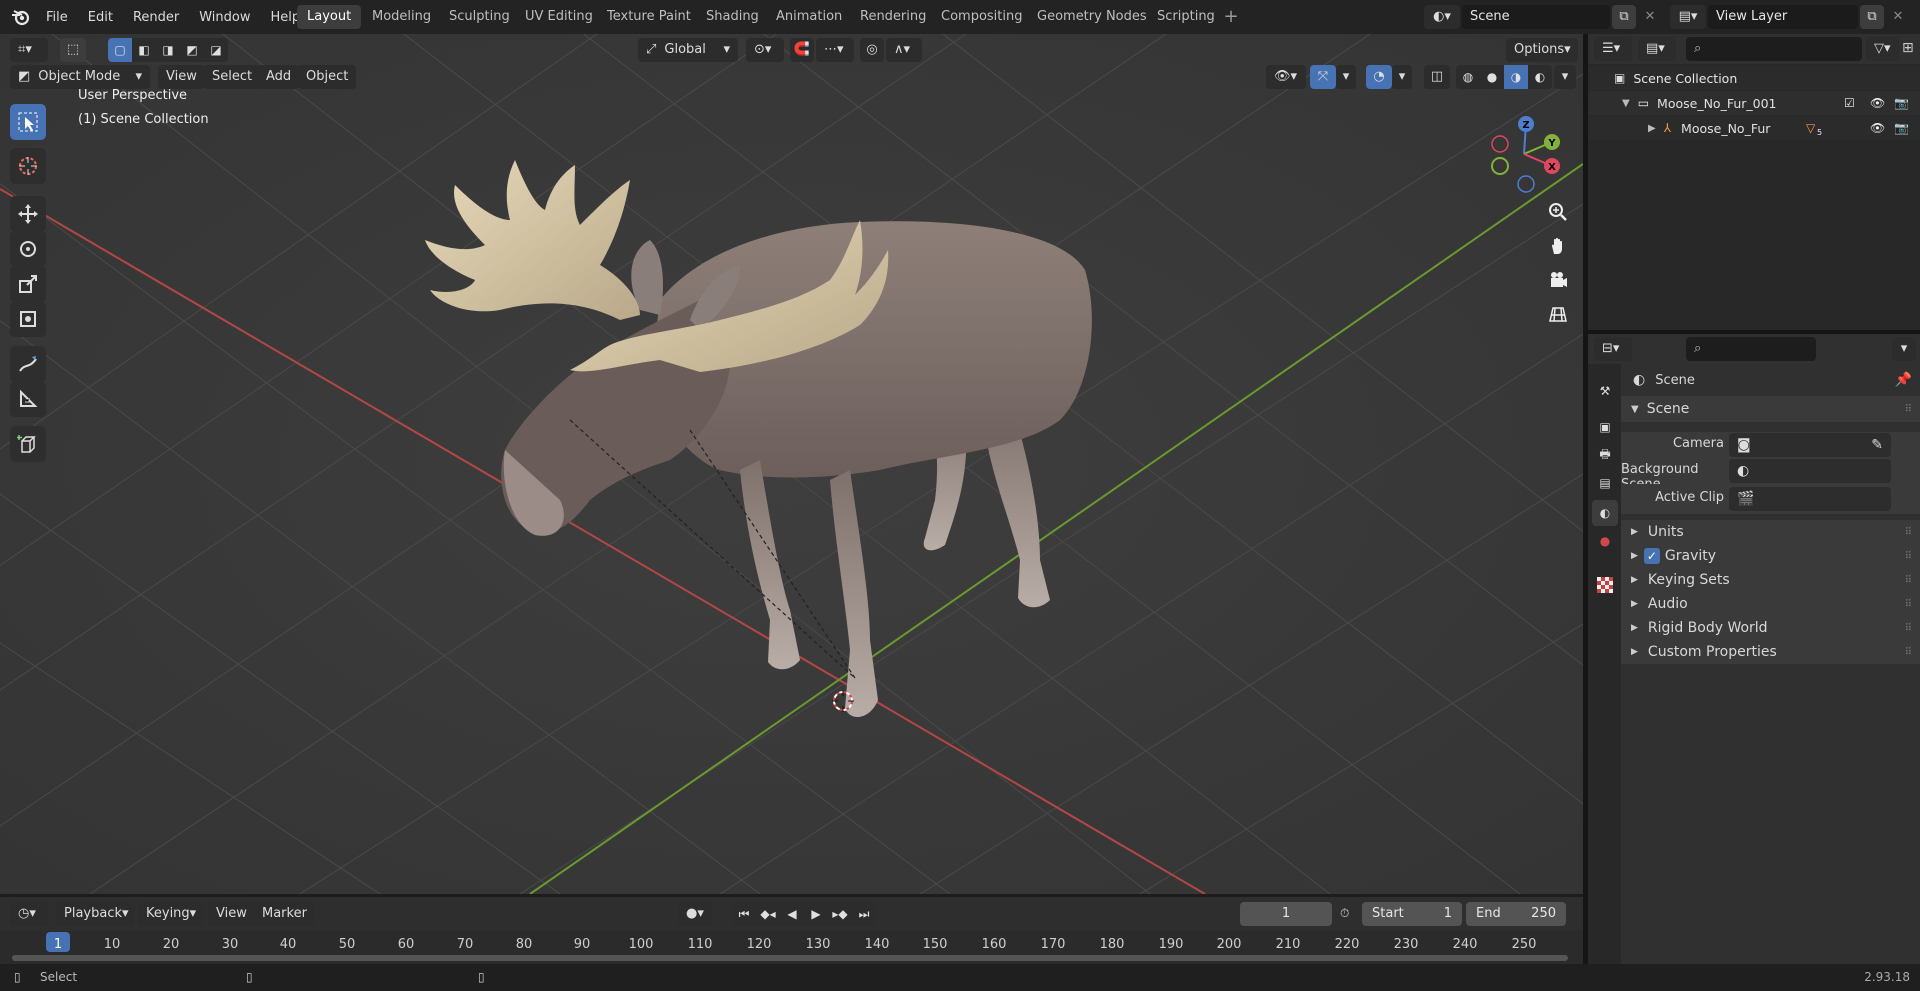 This screenshot has height=991, width=1920. Describe the element at coordinates (28, 364) in the screenshot. I see `annotate-tool-icon` at that location.